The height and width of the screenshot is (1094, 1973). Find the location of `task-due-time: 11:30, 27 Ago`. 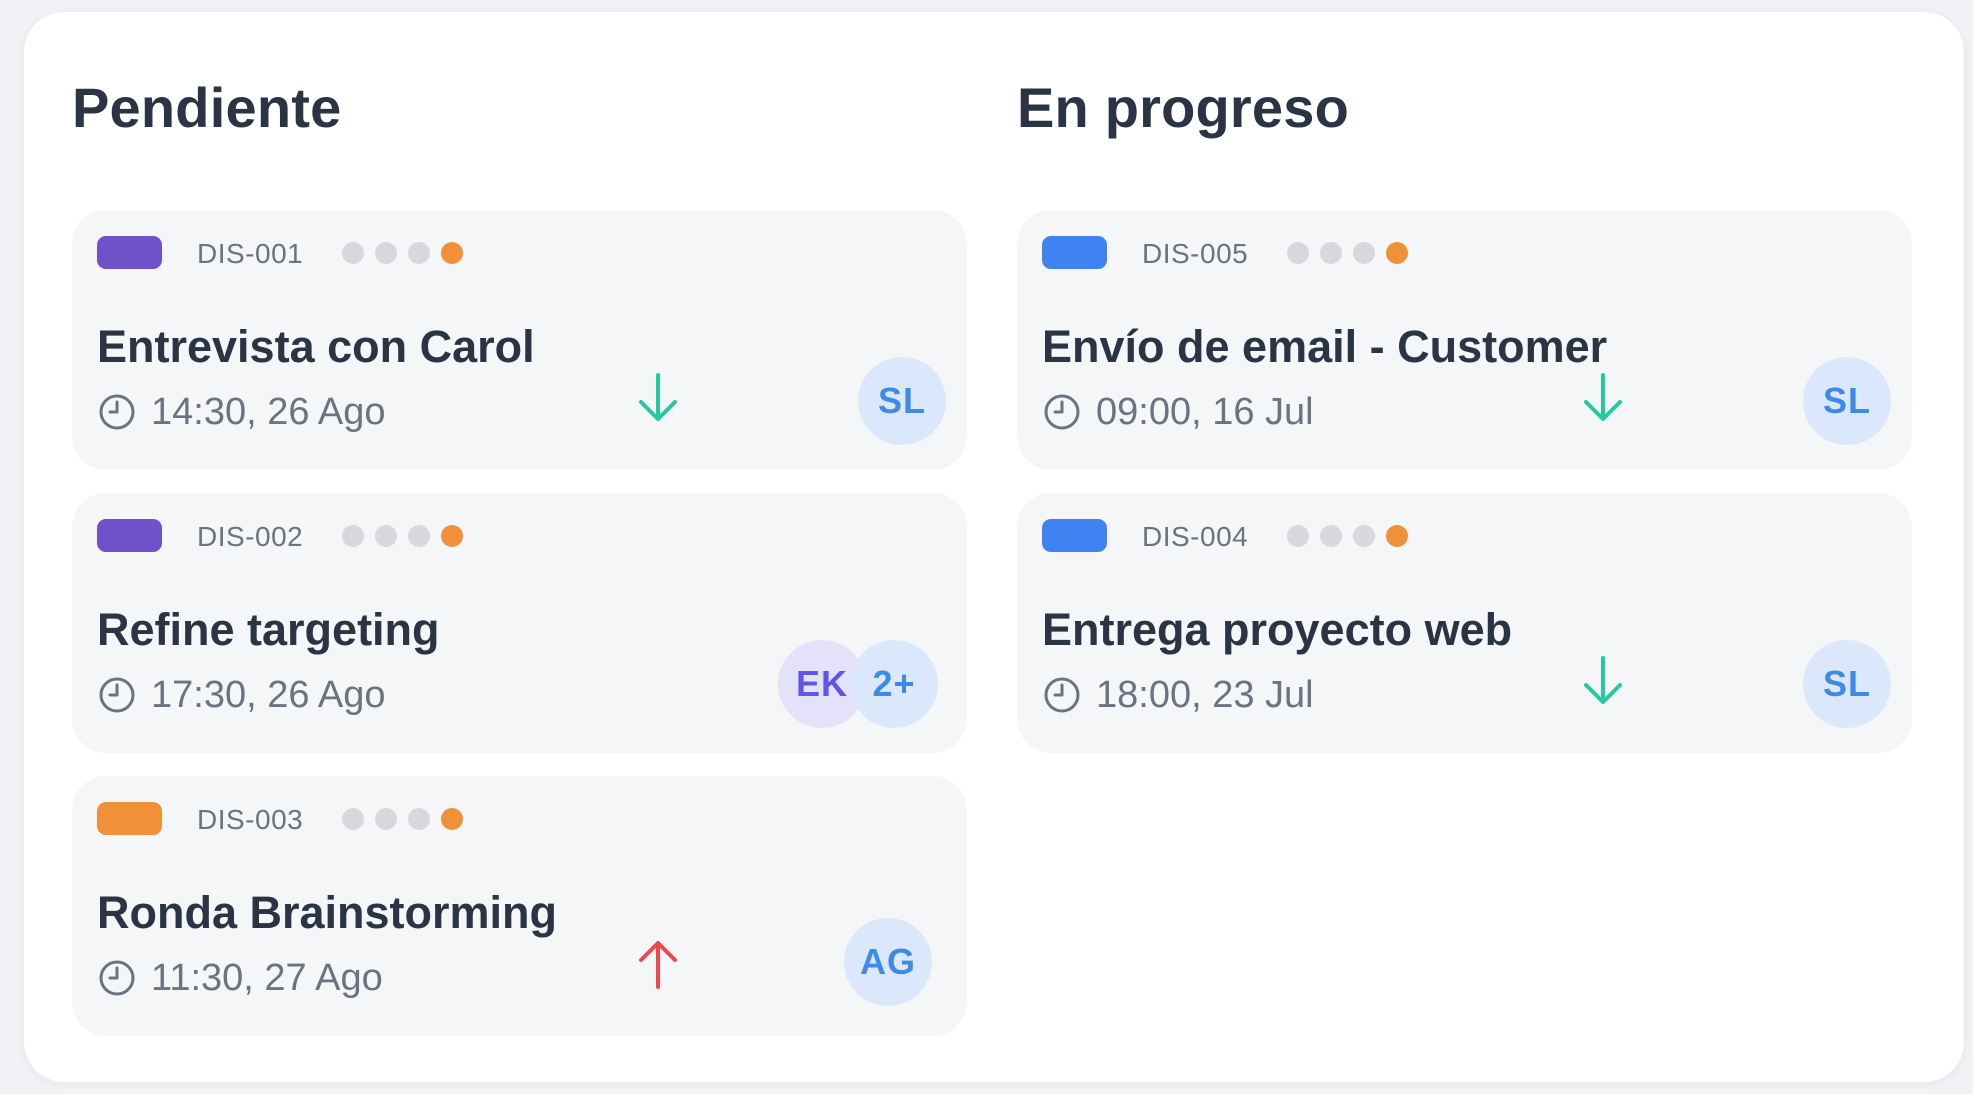

task-due-time: 11:30, 27 Ago is located at coordinates (240, 978).